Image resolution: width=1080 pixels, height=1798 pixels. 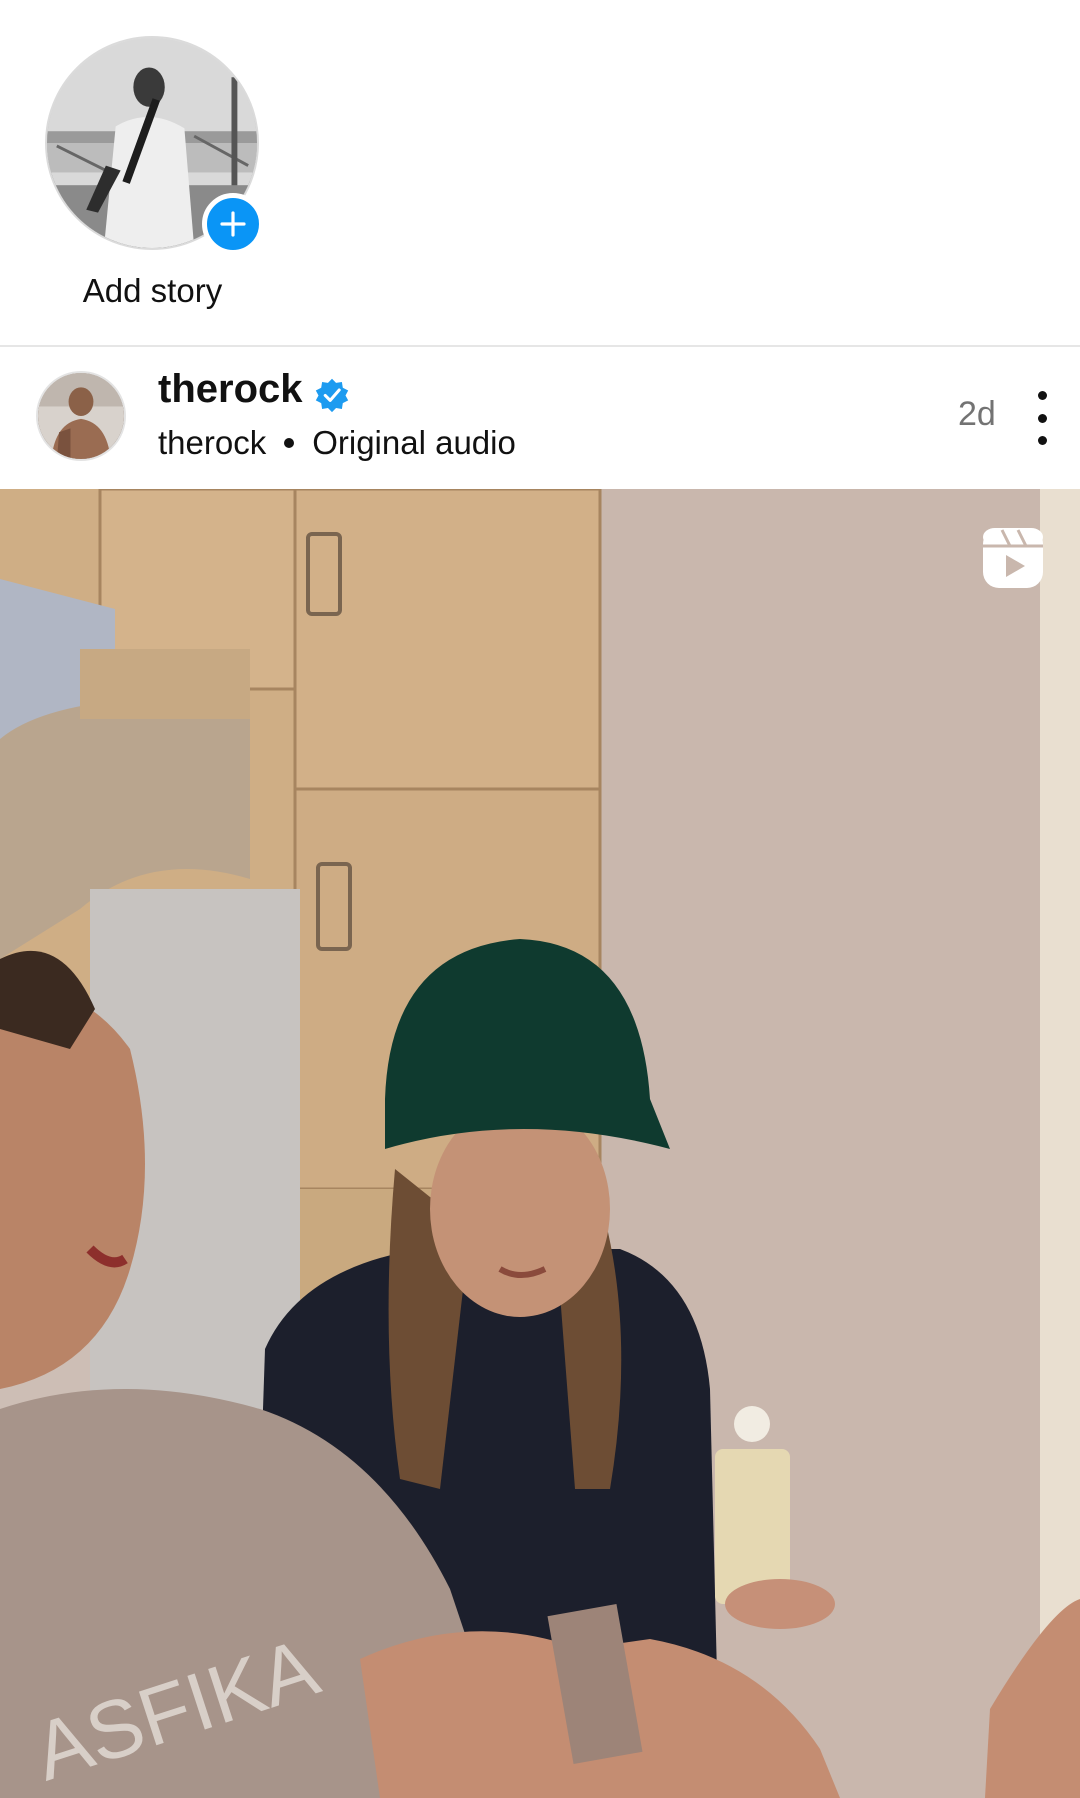 I want to click on post-username: therock, so click(x=230, y=389).